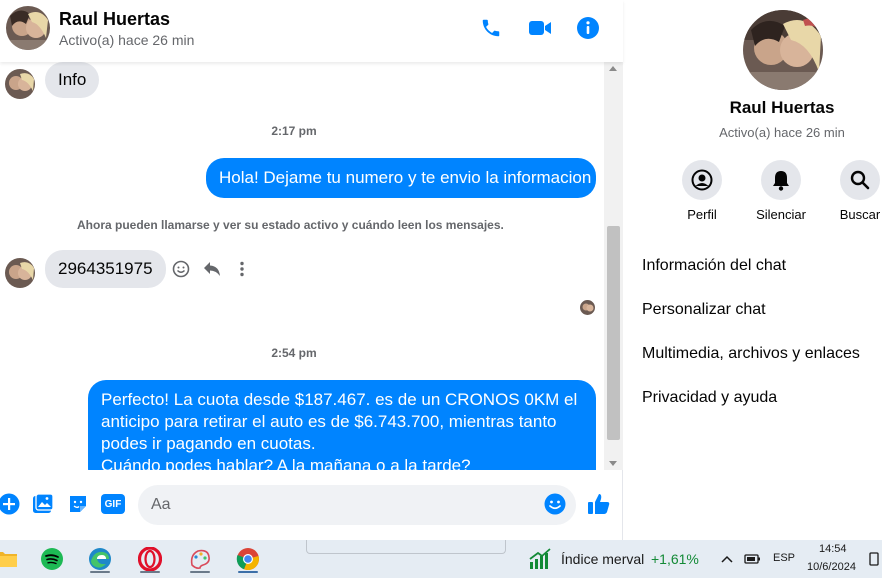 The image size is (882, 578). I want to click on emoji-icon, so click(555, 504).